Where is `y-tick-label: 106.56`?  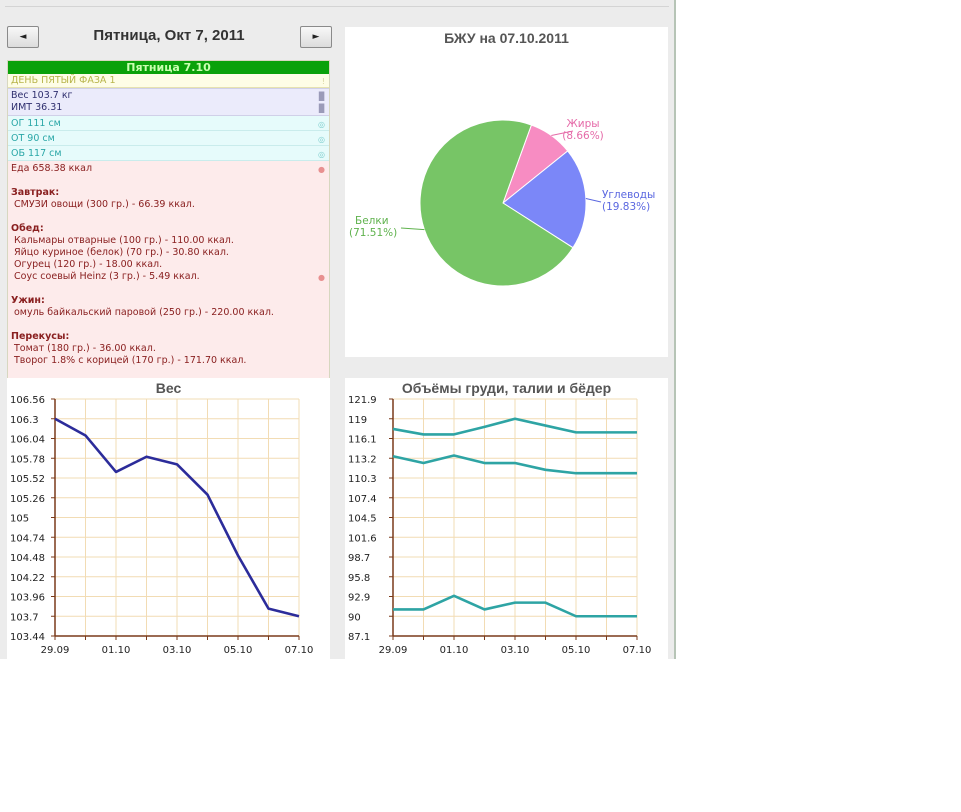
y-tick-label: 106.56 is located at coordinates (27, 400).